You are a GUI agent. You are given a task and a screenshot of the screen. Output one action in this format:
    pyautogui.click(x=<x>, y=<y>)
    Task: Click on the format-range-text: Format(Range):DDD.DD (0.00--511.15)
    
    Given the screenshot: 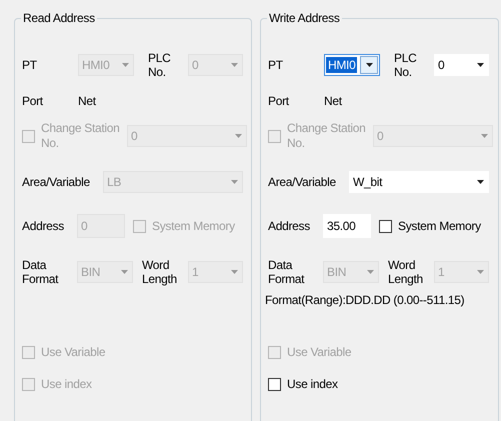 What is the action you would take?
    pyautogui.click(x=364, y=300)
    